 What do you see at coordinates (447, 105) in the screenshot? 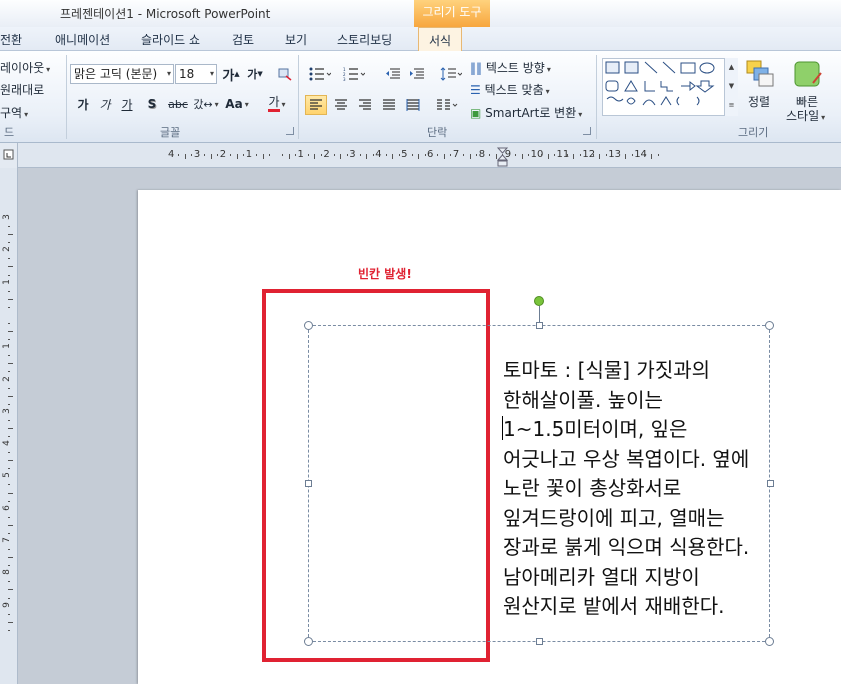
I see `columns-icon` at bounding box center [447, 105].